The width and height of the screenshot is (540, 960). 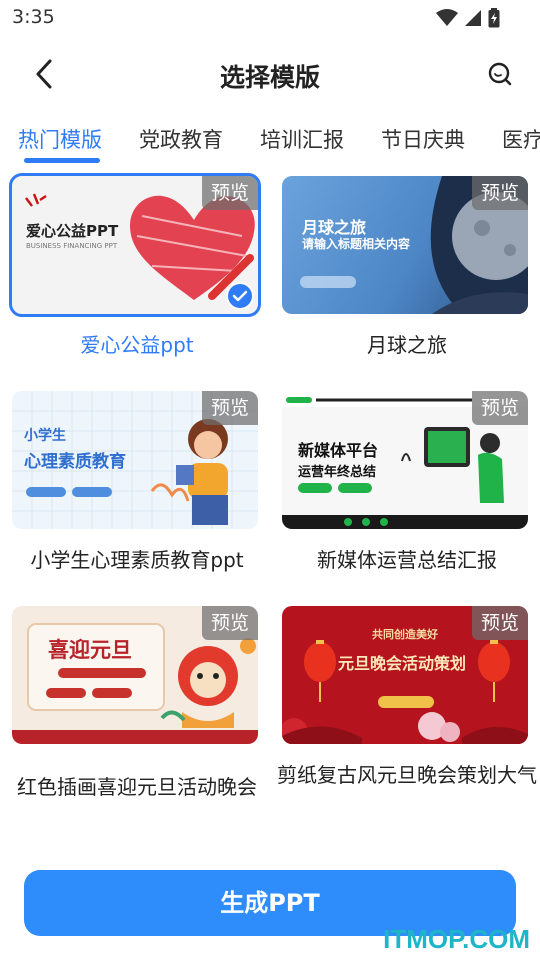 What do you see at coordinates (62, 160) in the screenshot?
I see `active-tab-indicator` at bounding box center [62, 160].